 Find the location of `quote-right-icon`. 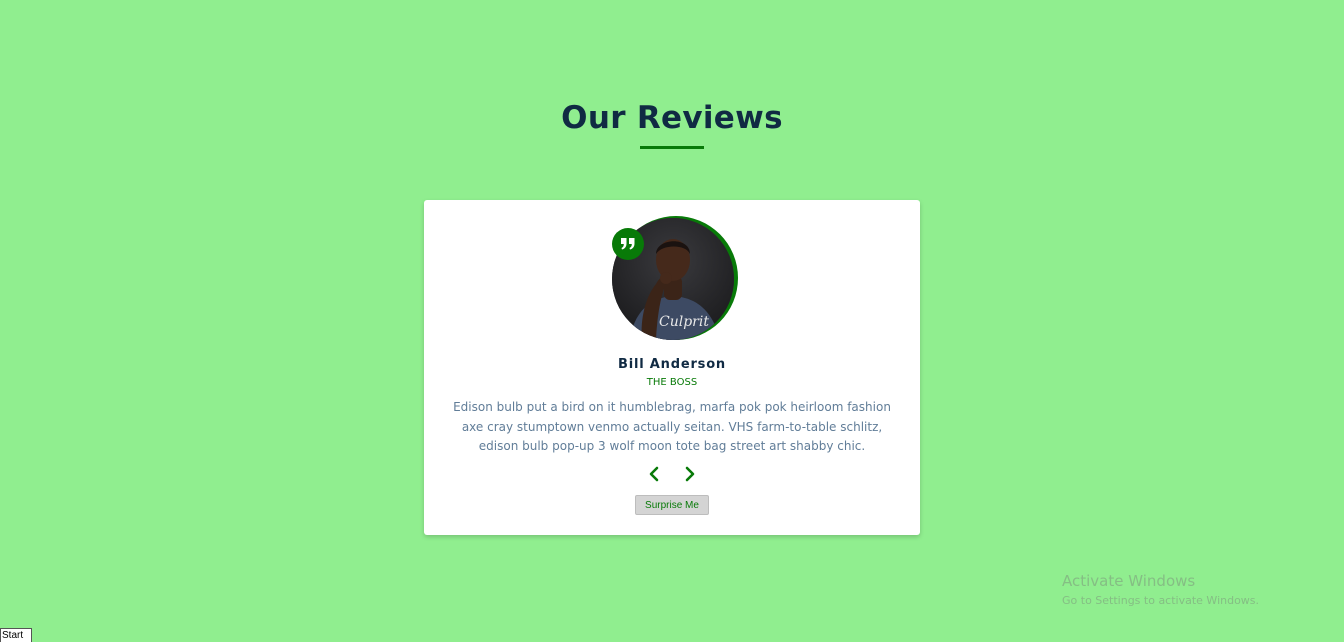

quote-right-icon is located at coordinates (628, 244).